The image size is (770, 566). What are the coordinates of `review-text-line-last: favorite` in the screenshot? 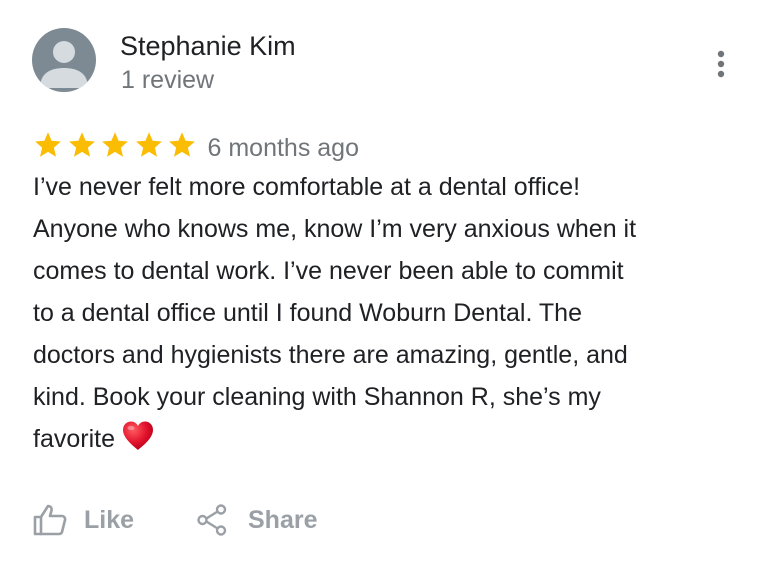 It's located at (393, 439).